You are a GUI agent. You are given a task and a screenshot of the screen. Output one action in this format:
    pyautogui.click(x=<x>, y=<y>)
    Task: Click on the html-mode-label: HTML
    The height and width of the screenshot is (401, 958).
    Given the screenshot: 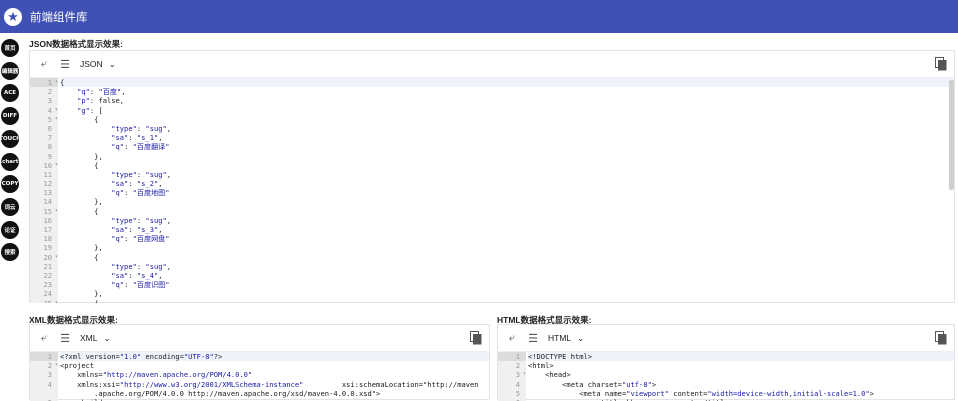 What is the action you would take?
    pyautogui.click(x=560, y=338)
    